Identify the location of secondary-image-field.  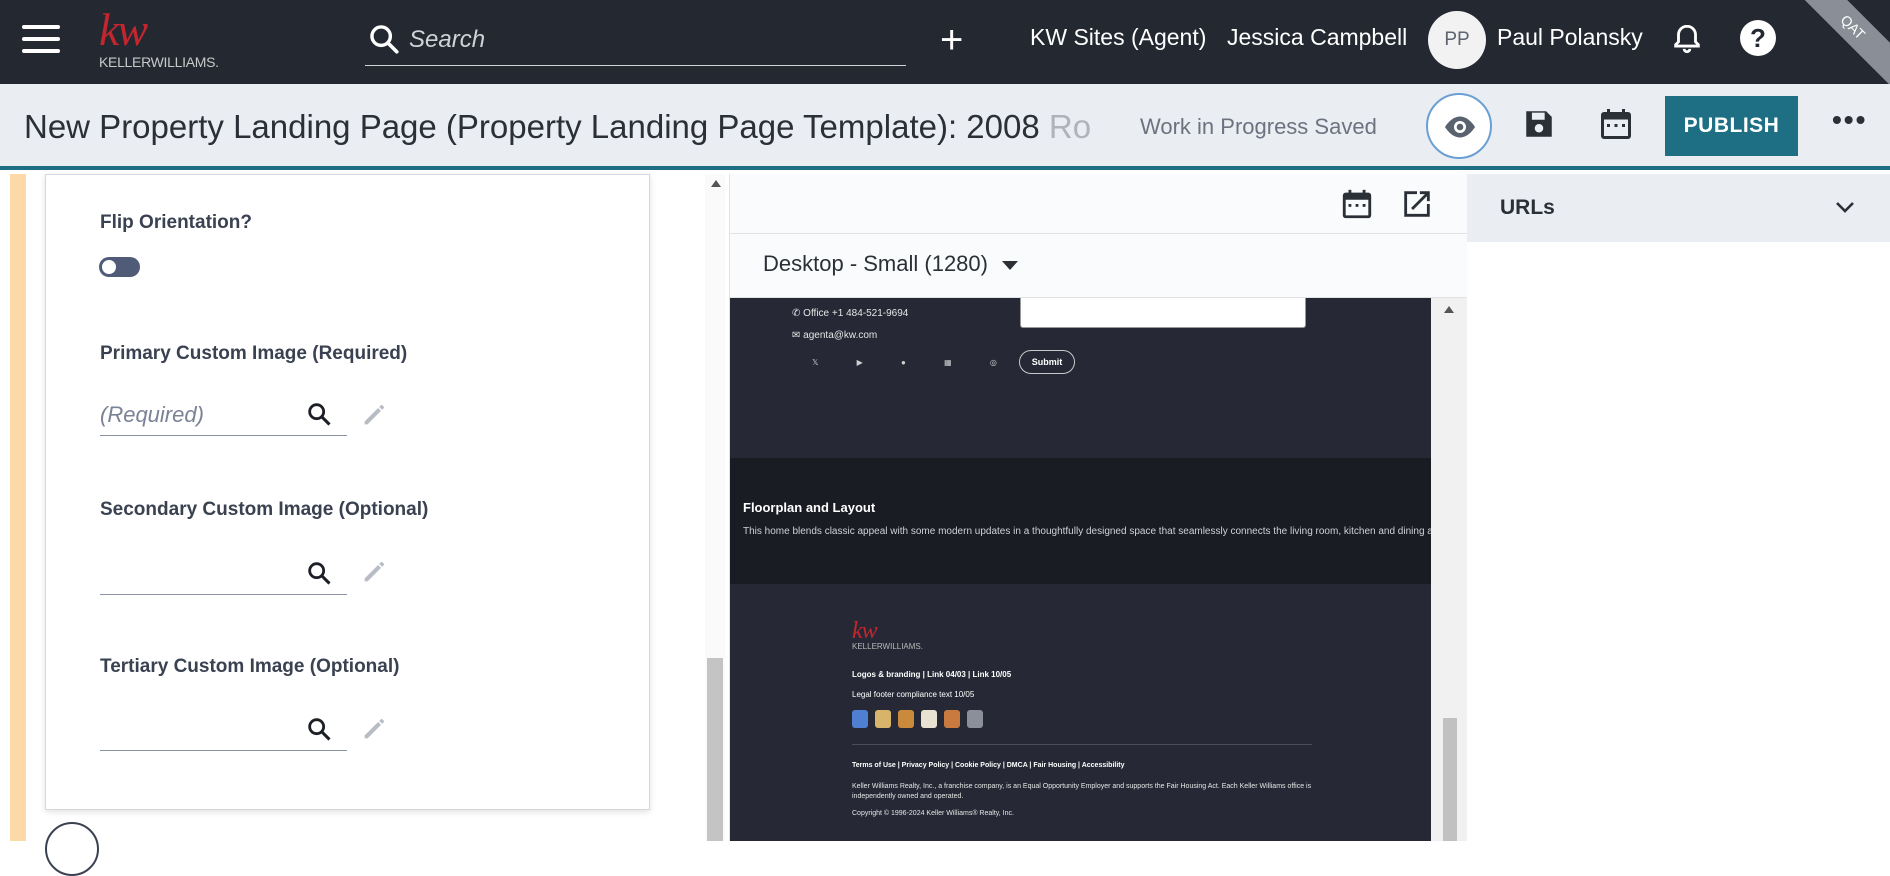
(223, 575).